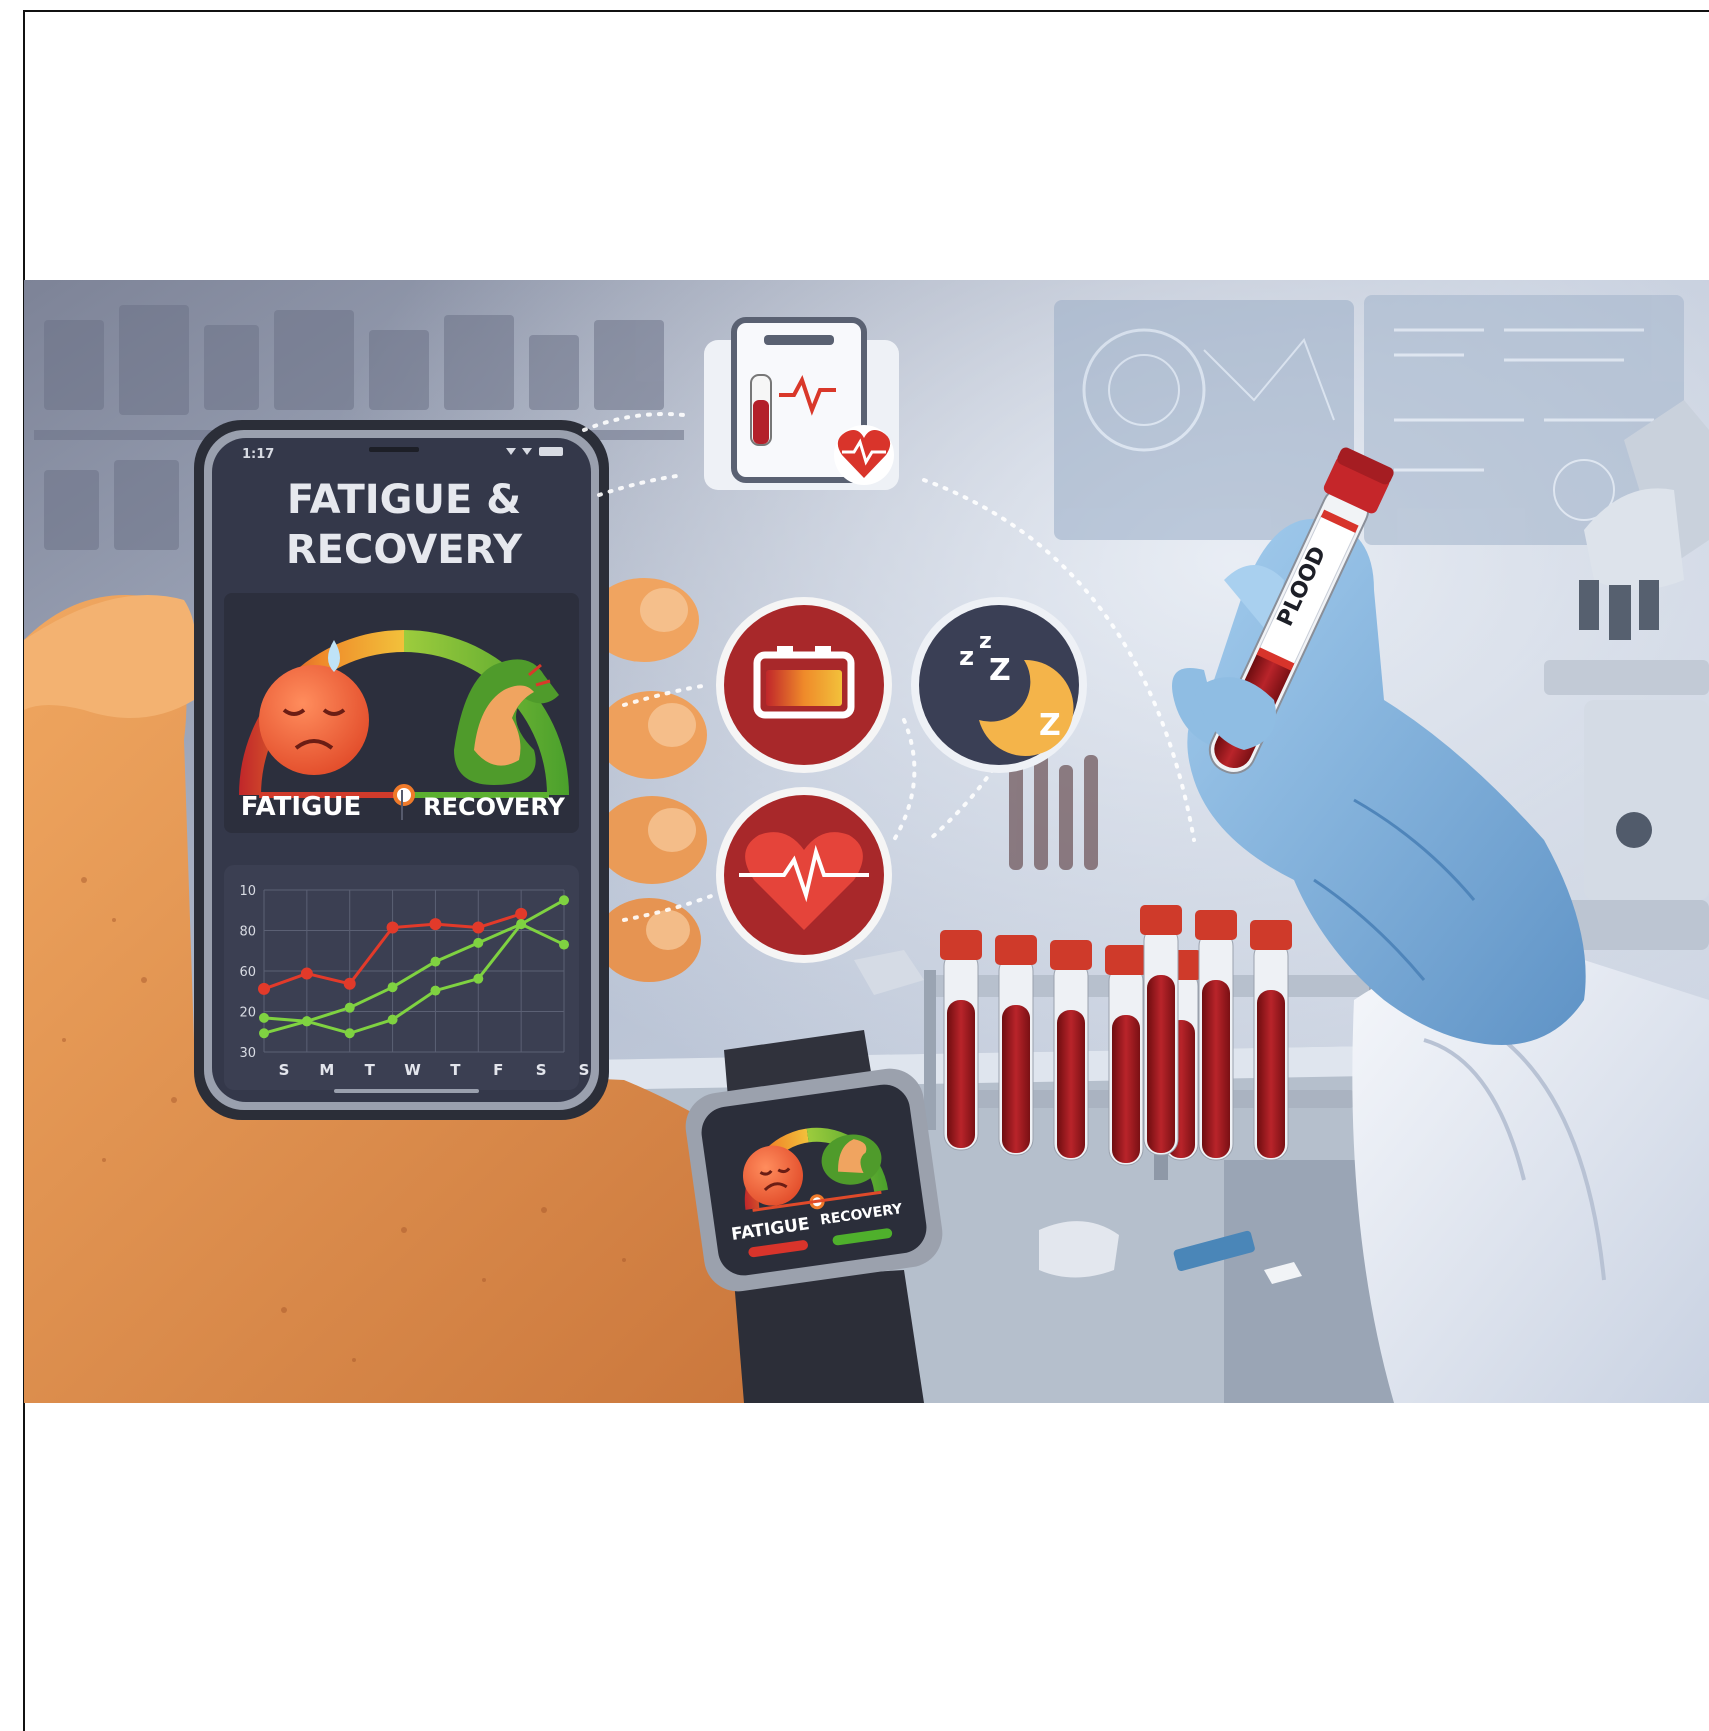 Image resolution: width=1709 pixels, height=1731 pixels. What do you see at coordinates (804, 875) in the screenshot?
I see `heart-rate-icon` at bounding box center [804, 875].